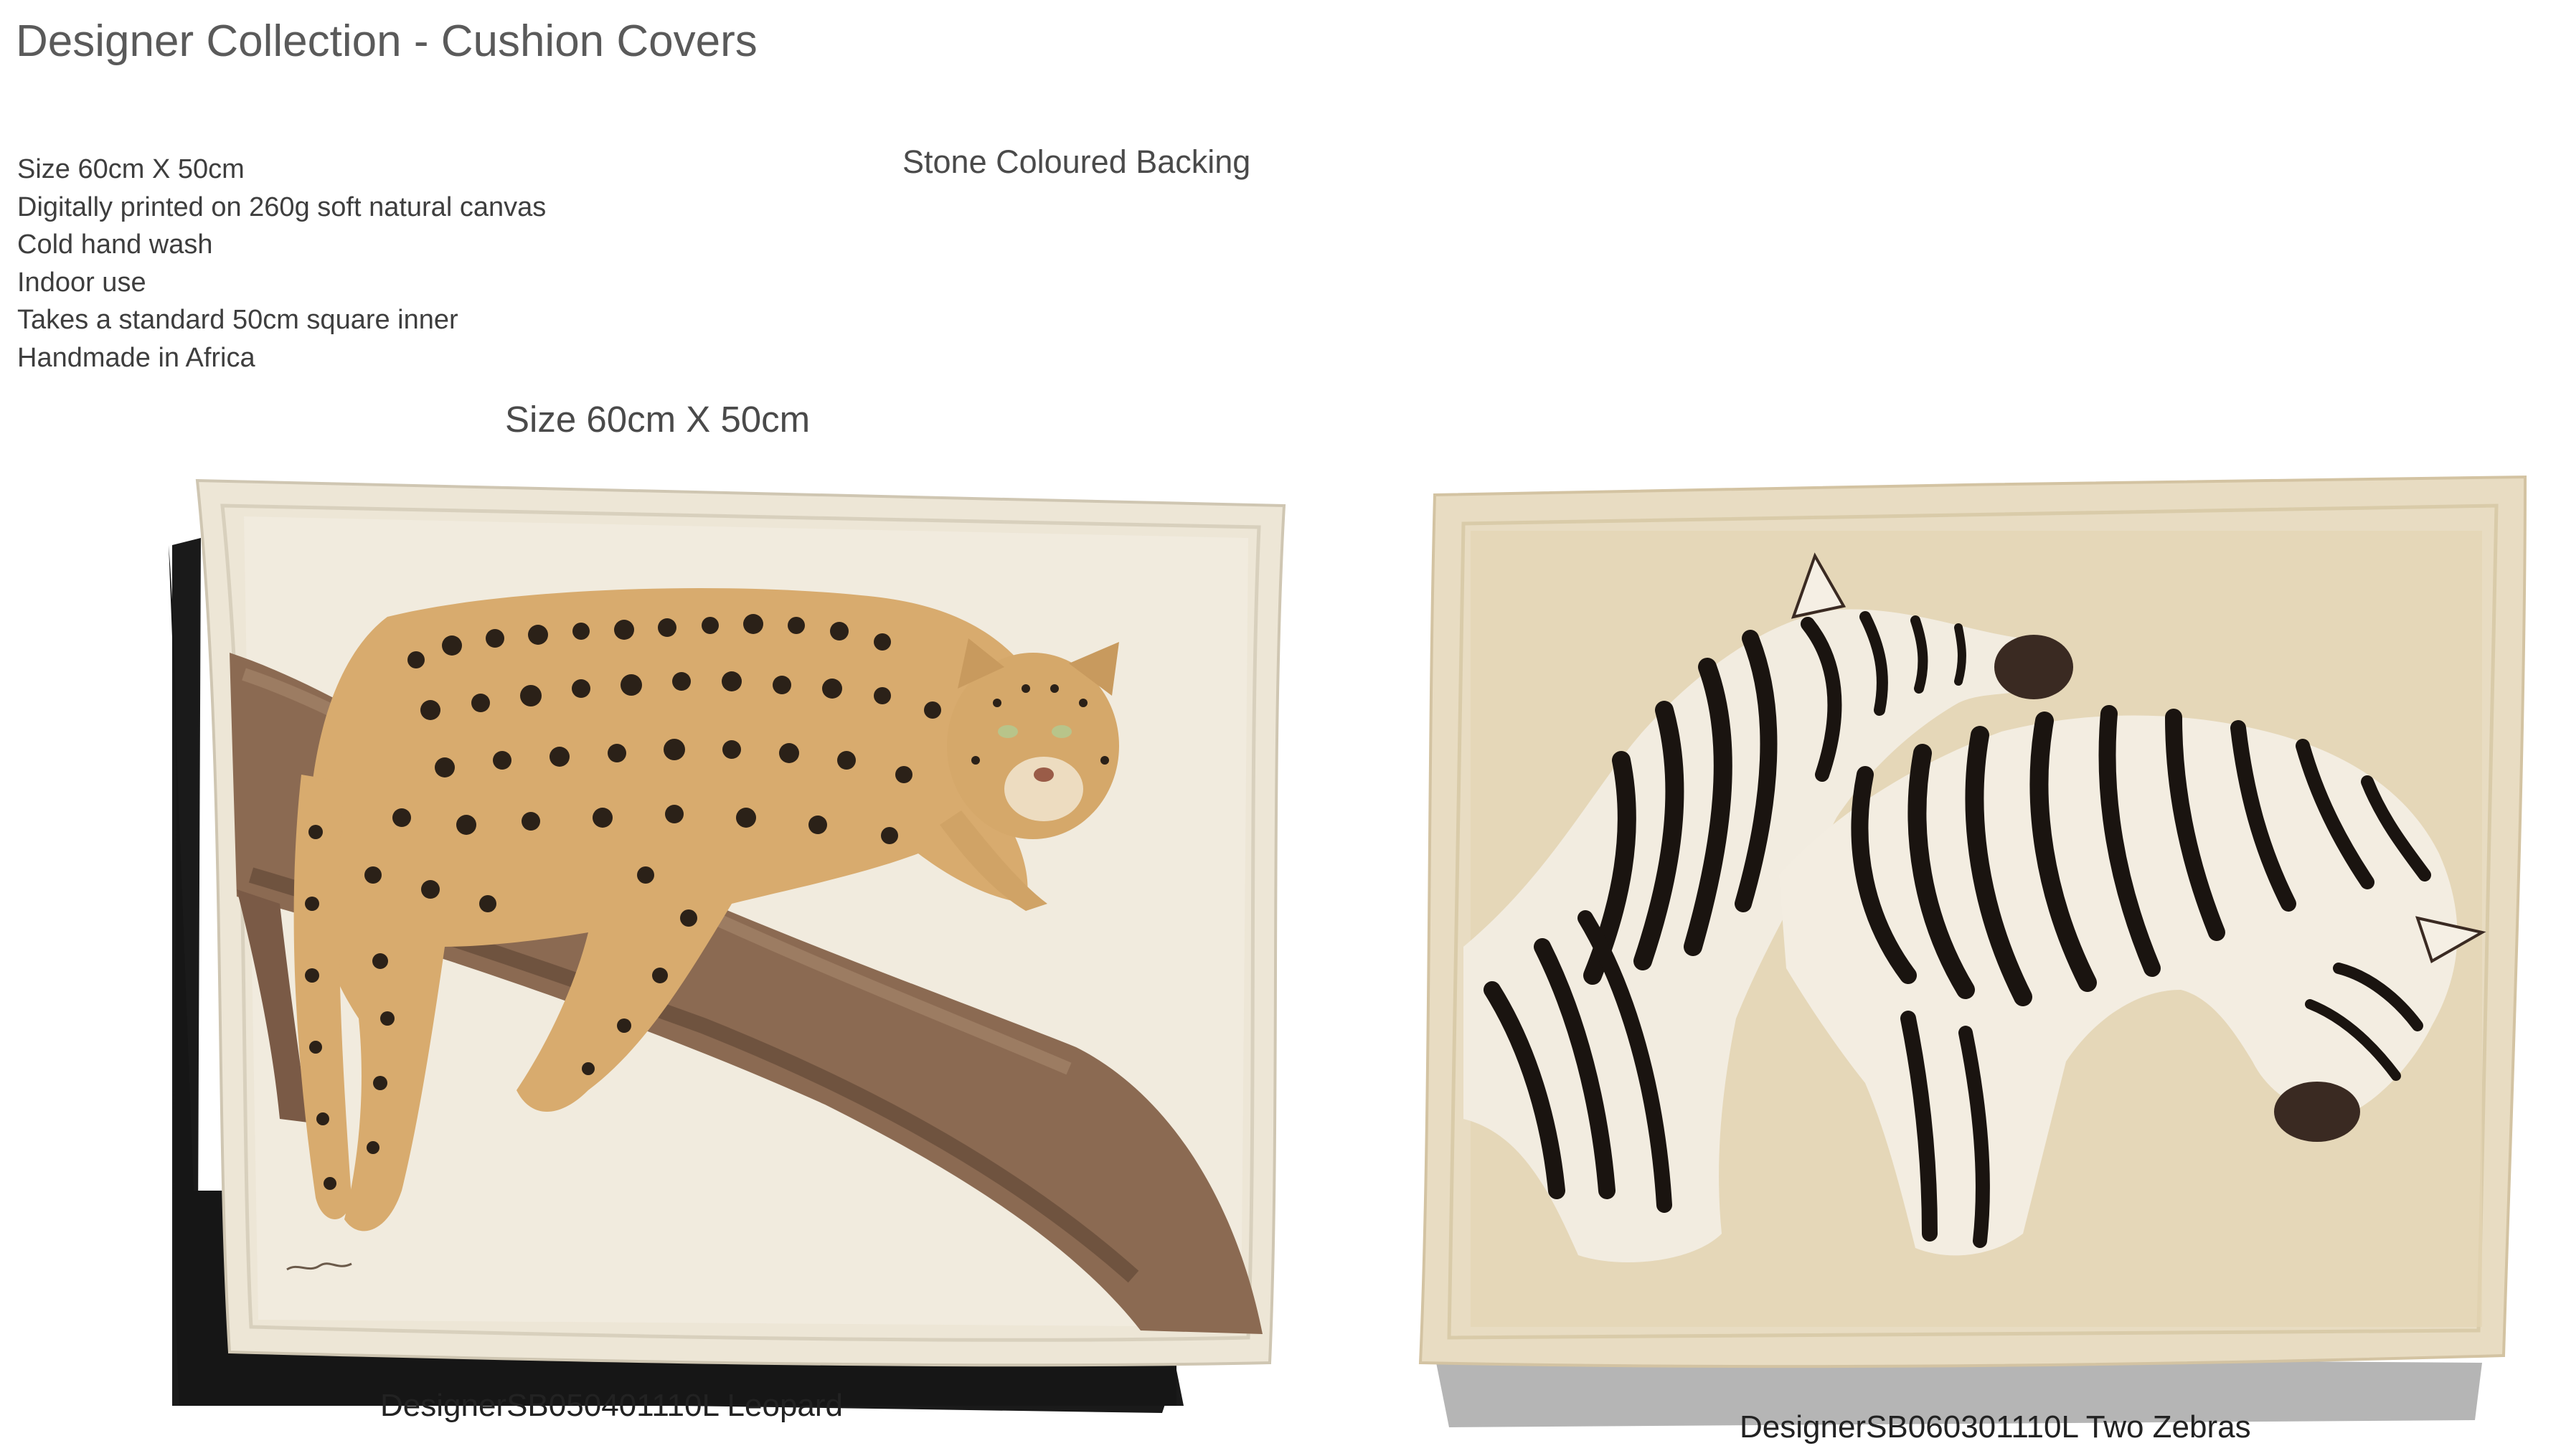 This screenshot has height=1456, width=2561. What do you see at coordinates (387, 41) in the screenshot?
I see `page-title: Designer Collection - Cushion Covers` at bounding box center [387, 41].